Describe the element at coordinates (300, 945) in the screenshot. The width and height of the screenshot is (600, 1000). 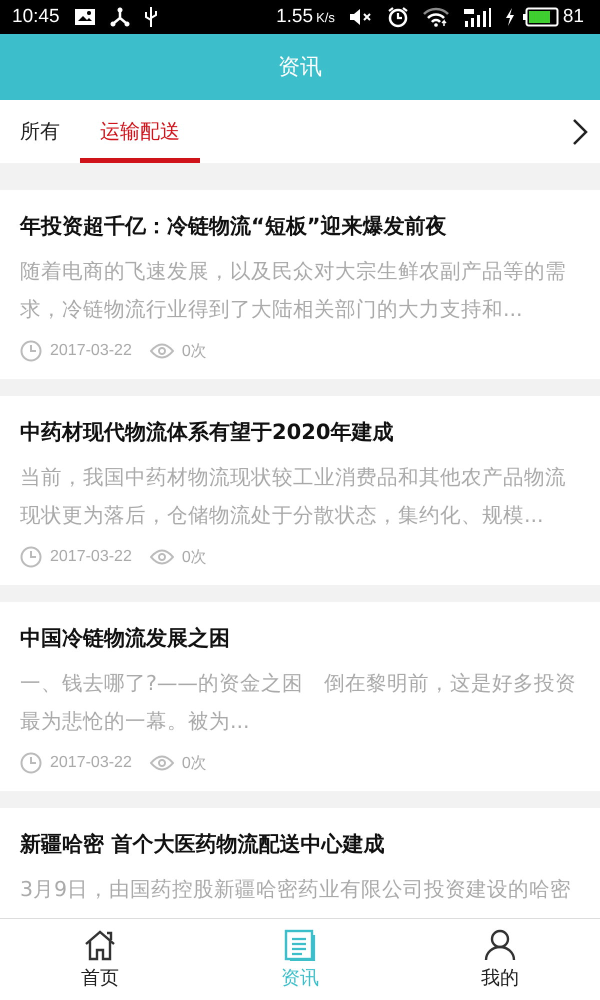
I see `document-icon` at that location.